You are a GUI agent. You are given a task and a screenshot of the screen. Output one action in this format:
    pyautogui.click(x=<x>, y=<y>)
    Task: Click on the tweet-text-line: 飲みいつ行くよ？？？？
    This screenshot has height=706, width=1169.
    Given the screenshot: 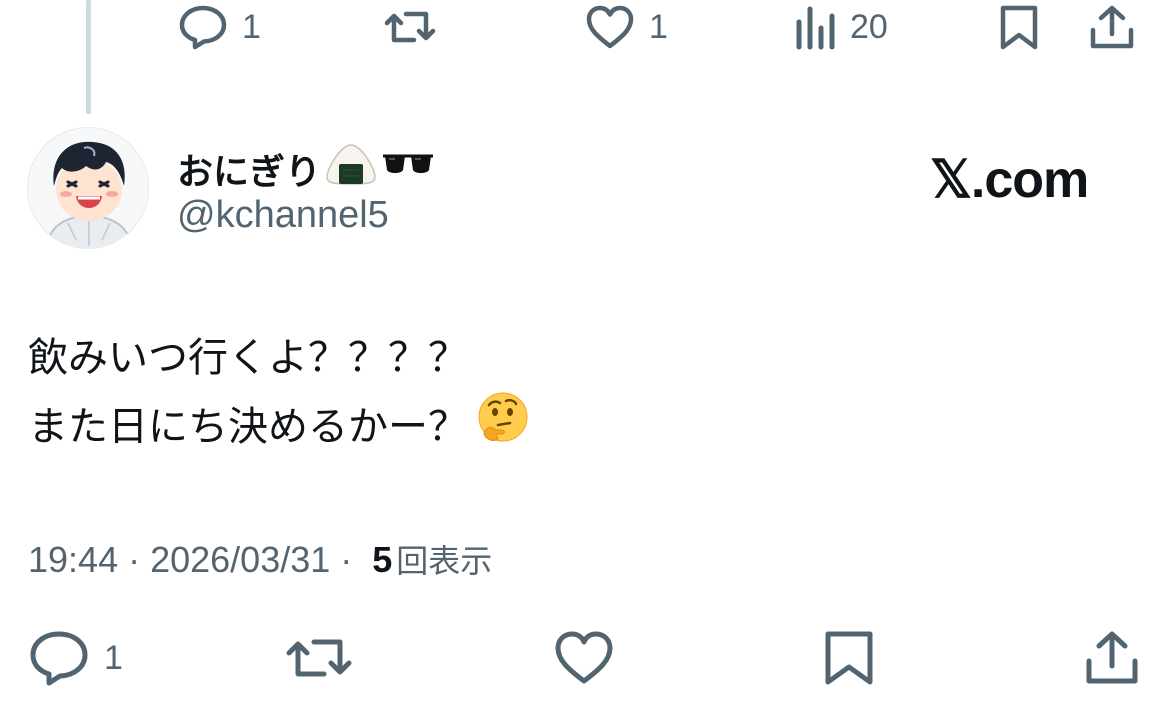 What is the action you would take?
    pyautogui.click(x=279, y=358)
    